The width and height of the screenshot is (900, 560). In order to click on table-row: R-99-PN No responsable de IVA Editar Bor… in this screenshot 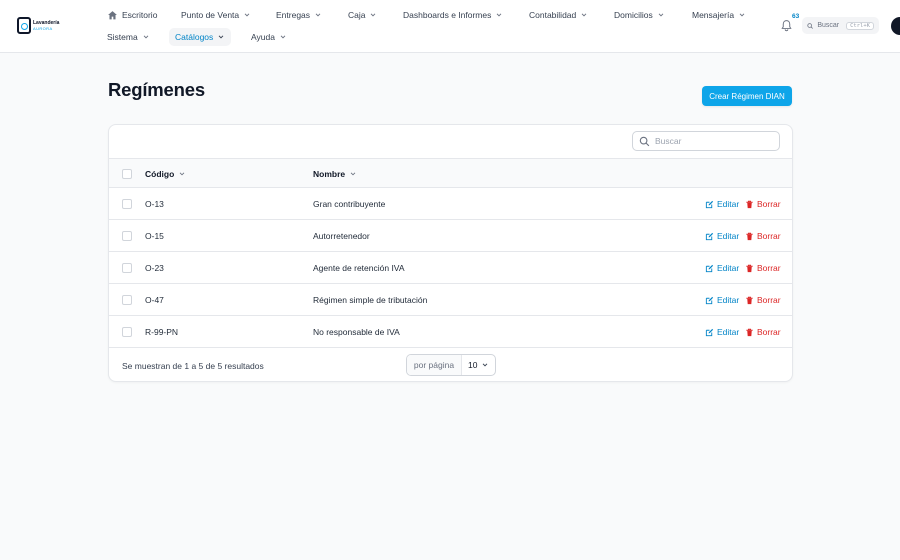, I will do `click(450, 332)`.